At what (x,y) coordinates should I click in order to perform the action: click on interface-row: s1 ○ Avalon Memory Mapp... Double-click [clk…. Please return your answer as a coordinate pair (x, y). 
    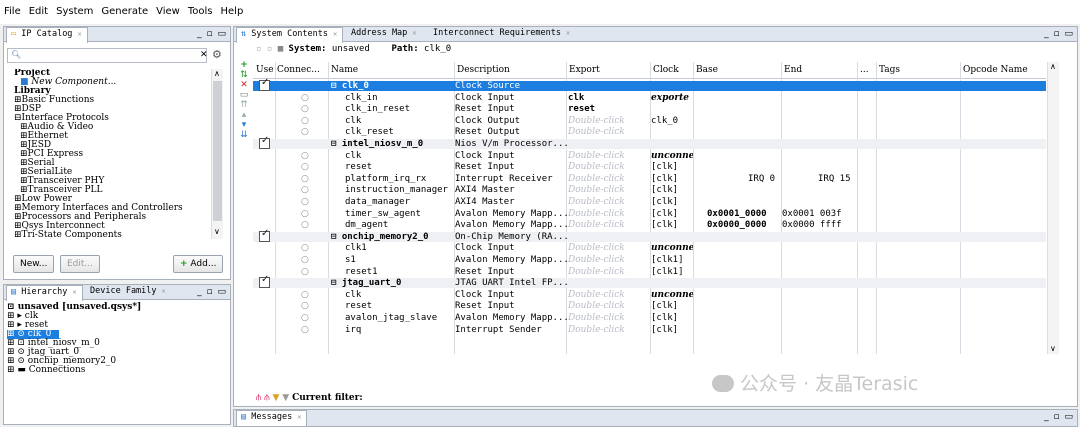
    Looking at the image, I should click on (649, 260).